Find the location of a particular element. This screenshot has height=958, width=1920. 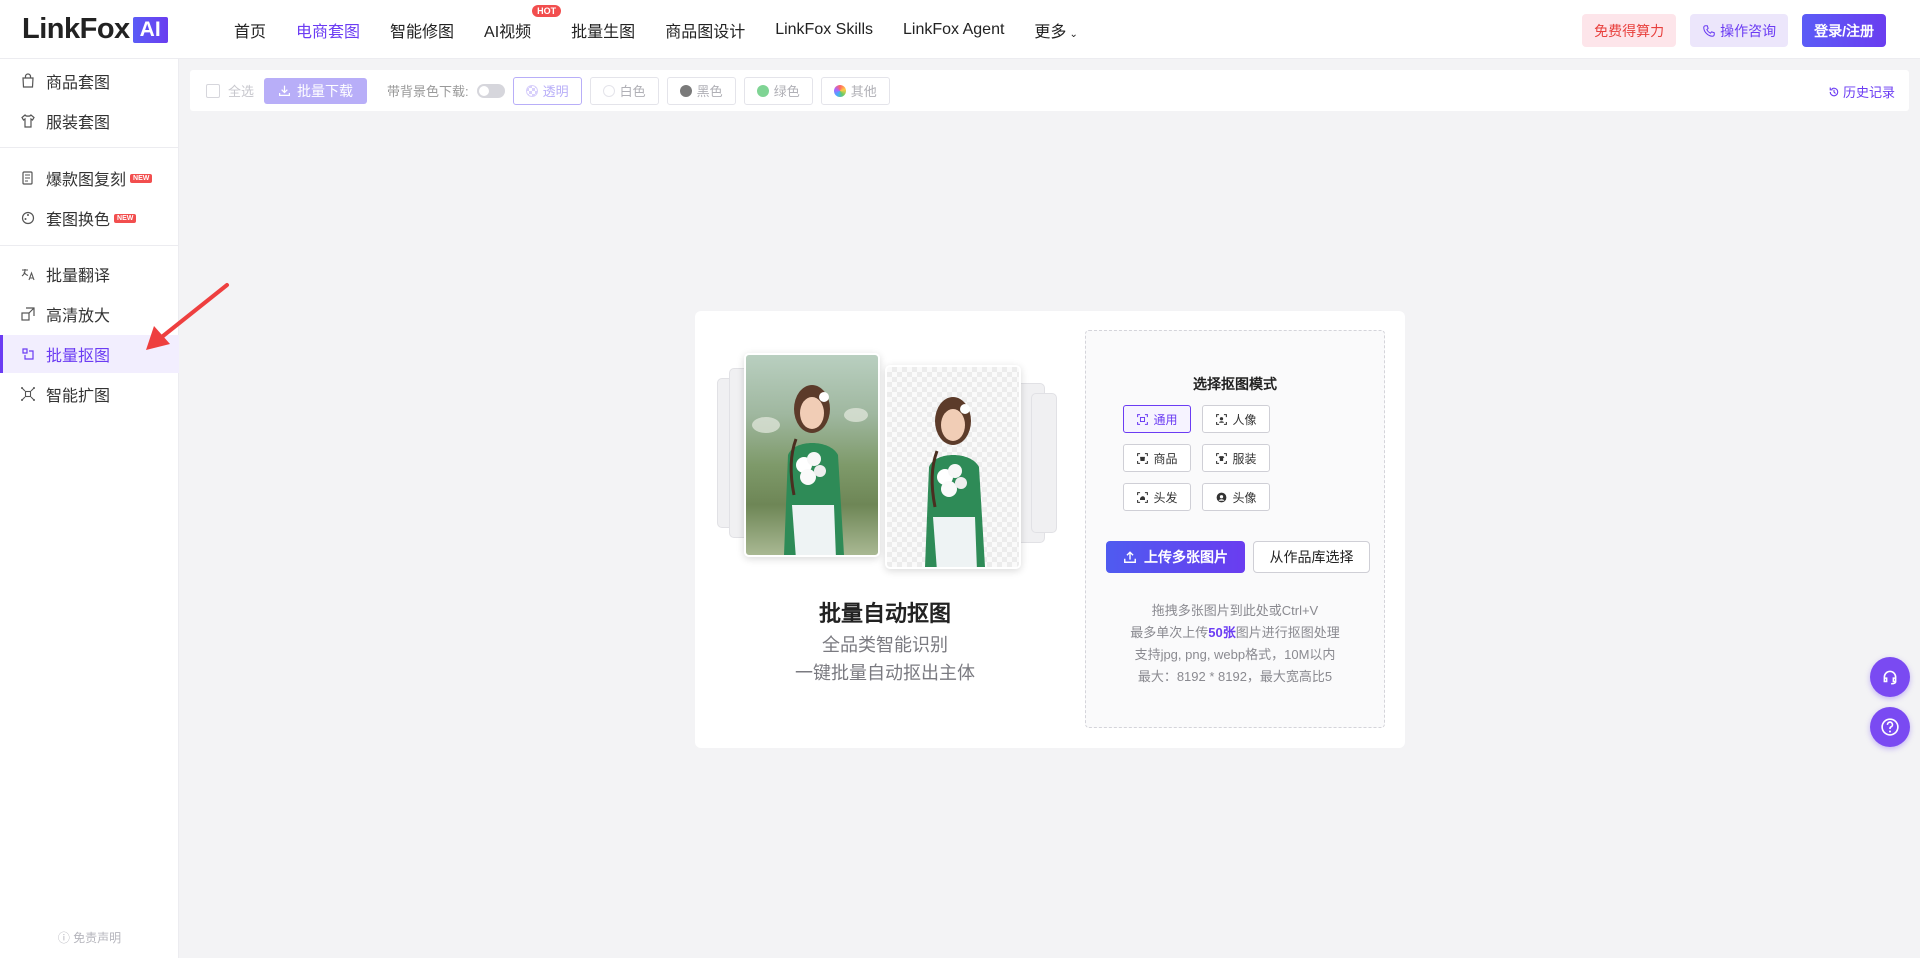

logo-text: LinkFox is located at coordinates (76, 29).